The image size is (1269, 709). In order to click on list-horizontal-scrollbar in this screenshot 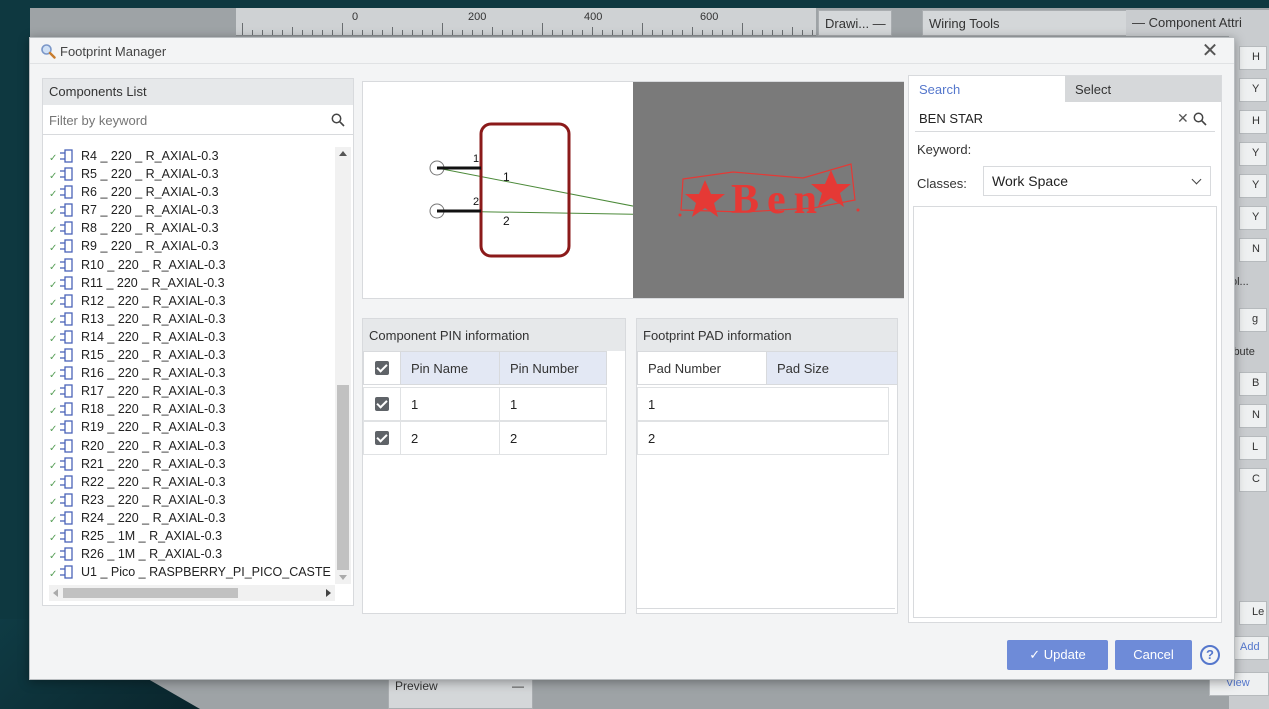, I will do `click(192, 593)`.